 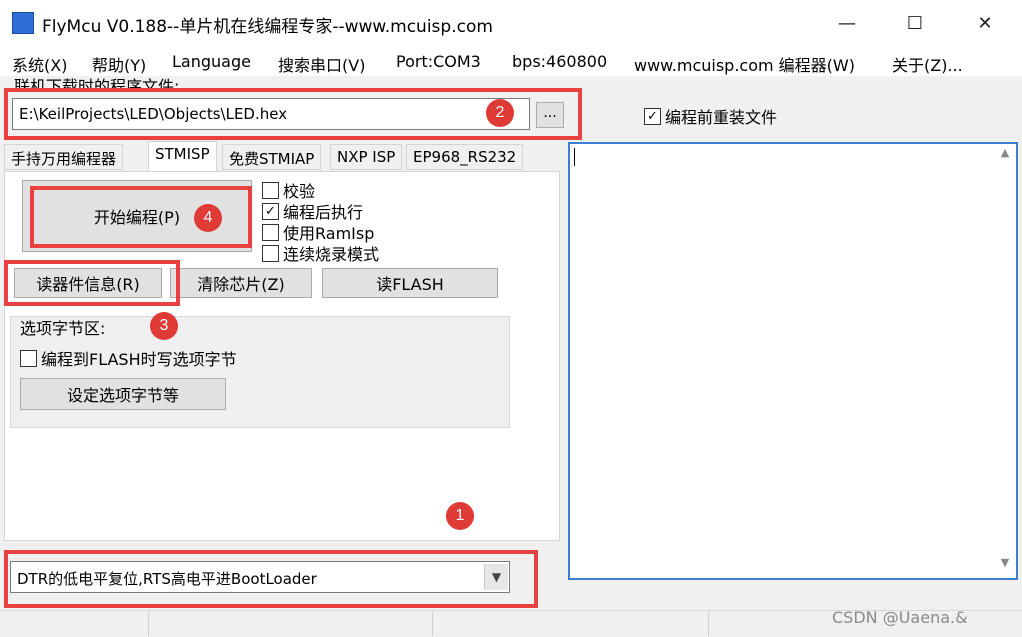 I want to click on menu-search-port: 搜索串口(V), so click(x=321, y=64).